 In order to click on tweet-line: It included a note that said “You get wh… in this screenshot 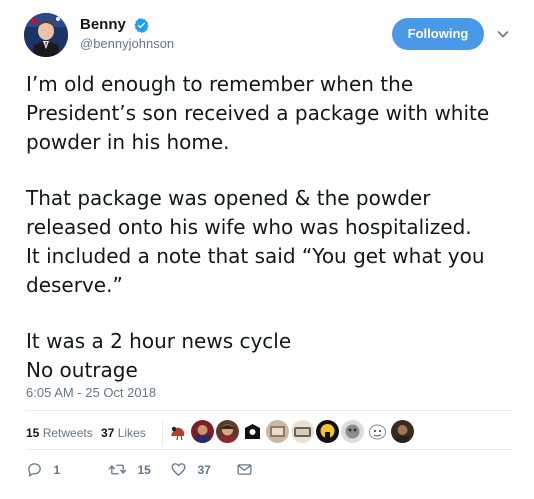, I will do `click(255, 256)`.